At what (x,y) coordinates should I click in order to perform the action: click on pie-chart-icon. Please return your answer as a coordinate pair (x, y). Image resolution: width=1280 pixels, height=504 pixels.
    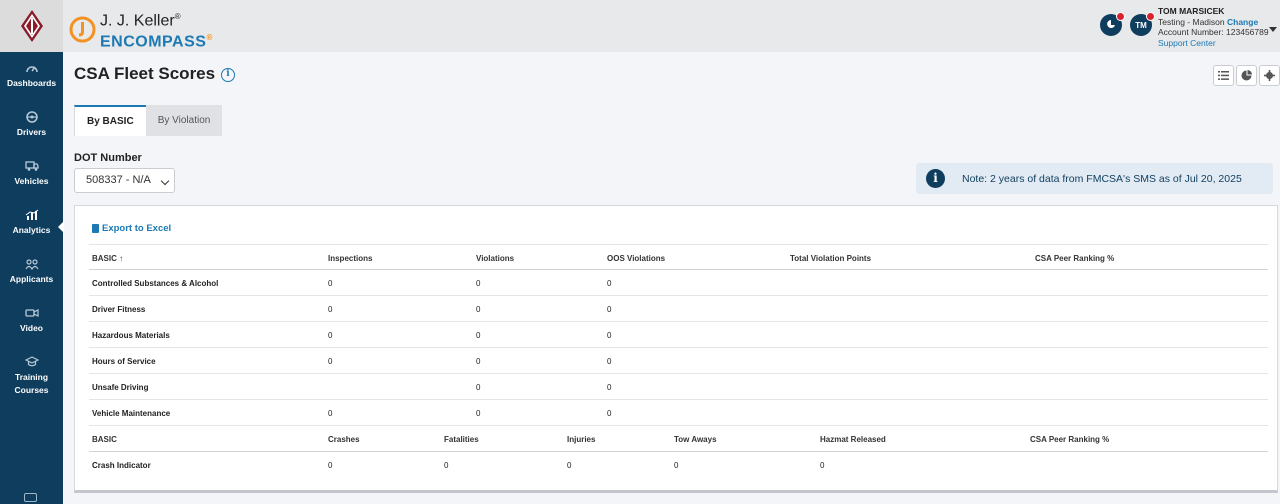
    Looking at the image, I should click on (1246, 75).